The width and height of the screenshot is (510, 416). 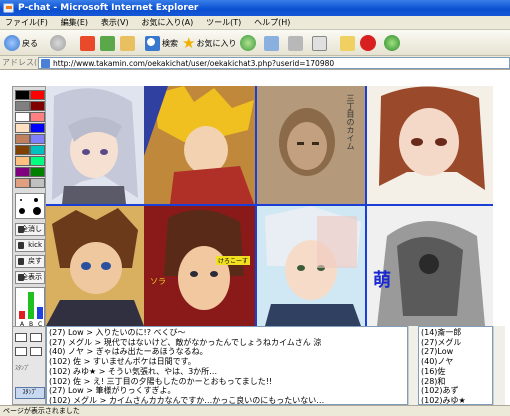 I want to click on addon-button, so click(x=369, y=43).